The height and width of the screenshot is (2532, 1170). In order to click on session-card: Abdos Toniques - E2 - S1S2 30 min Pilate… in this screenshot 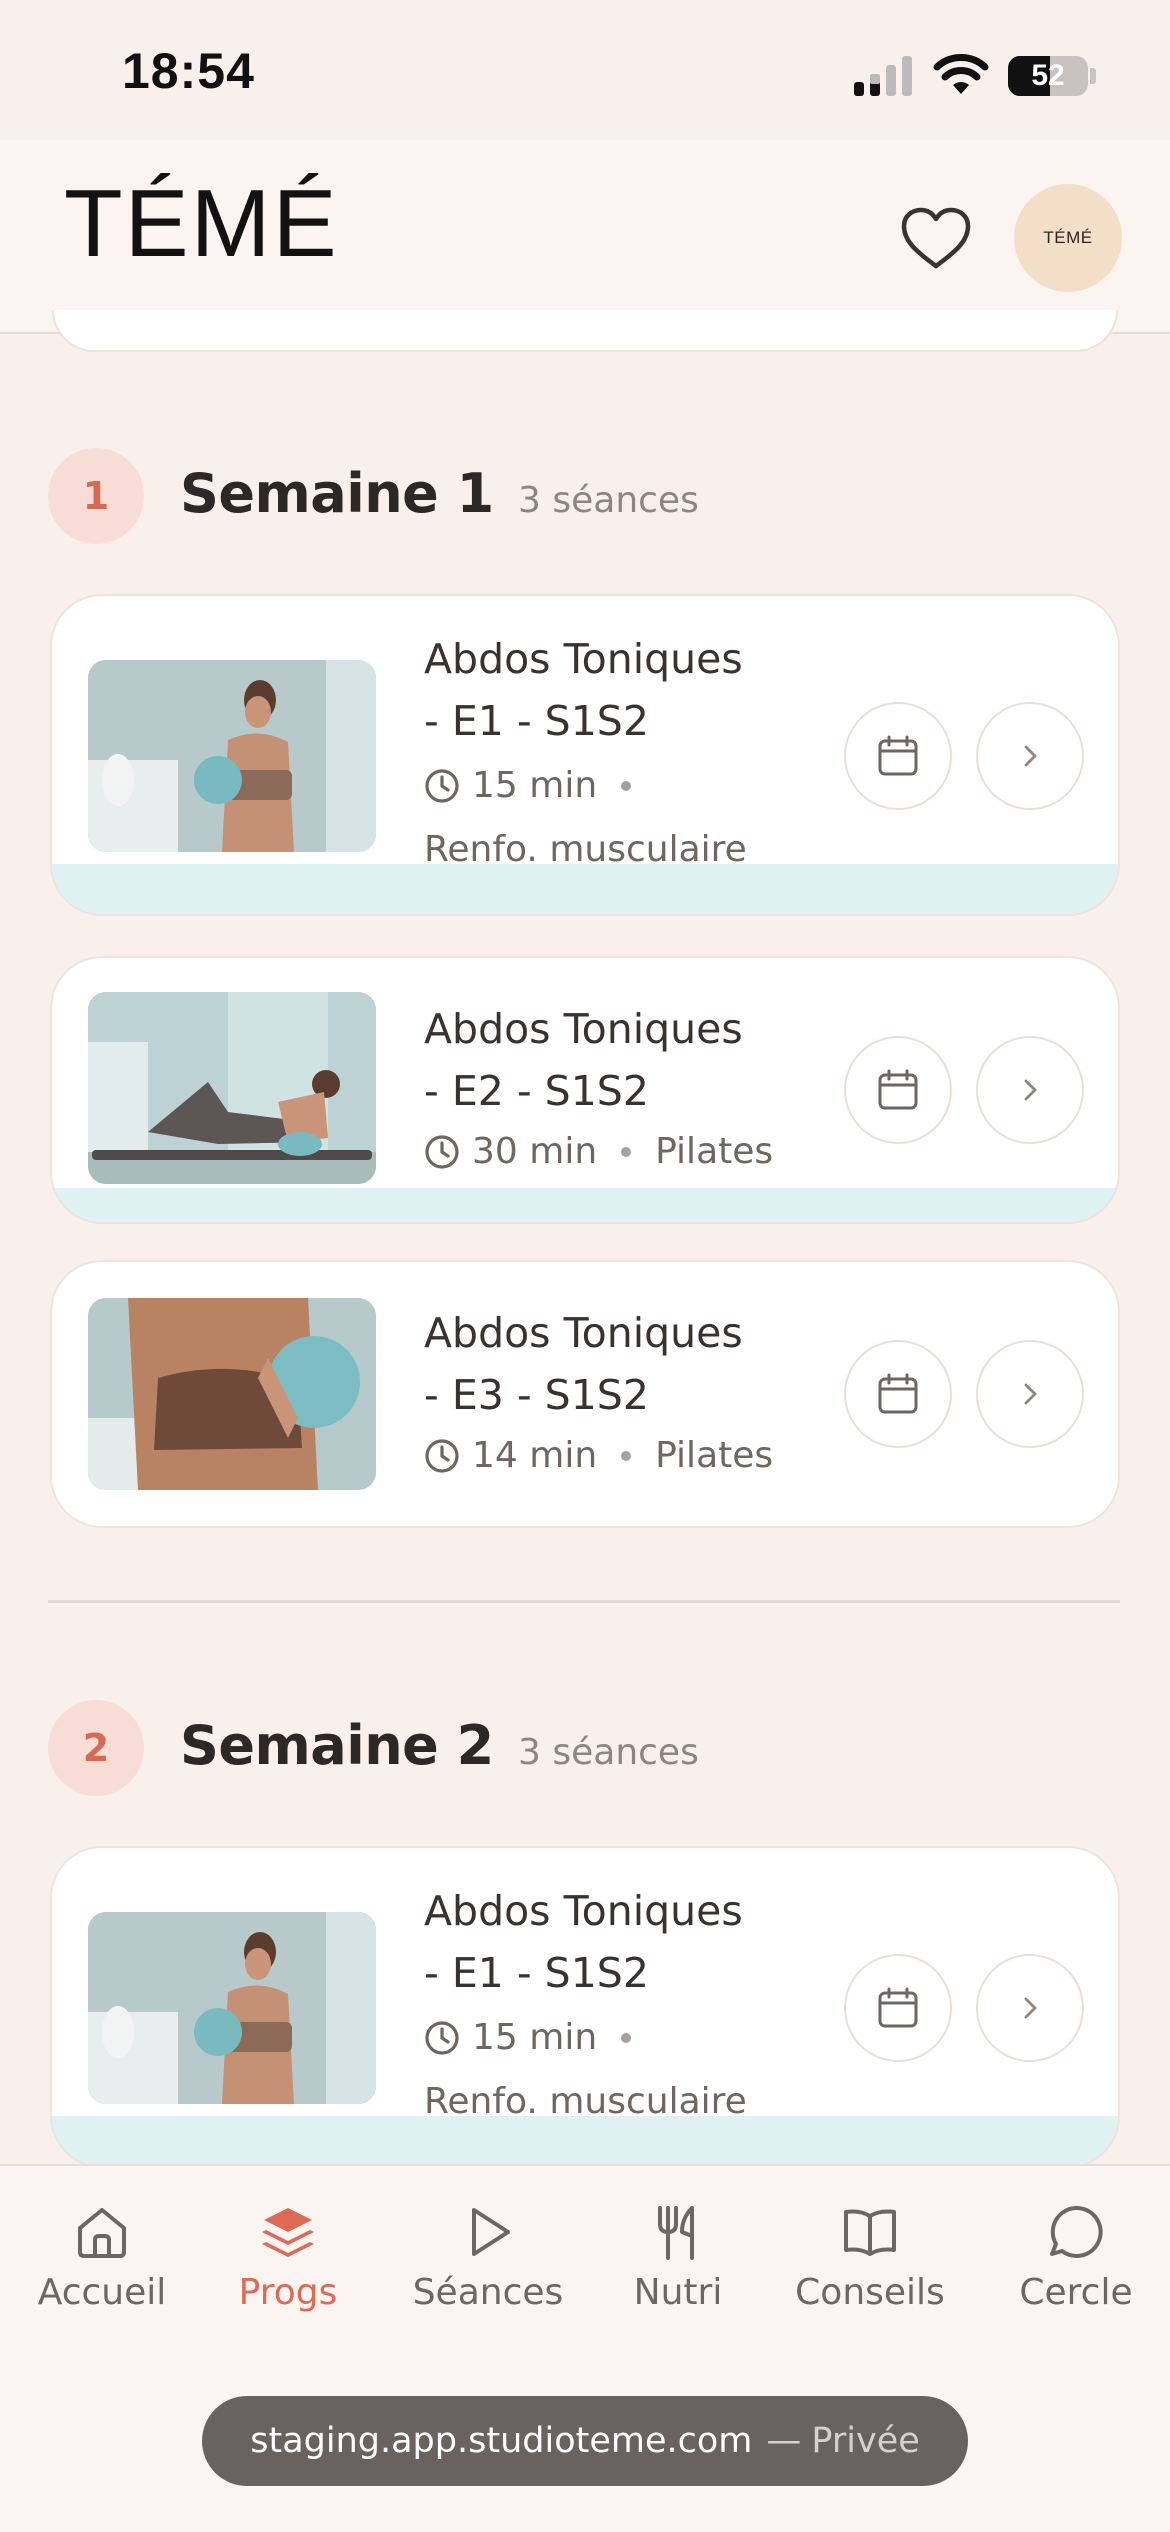, I will do `click(585, 1090)`.